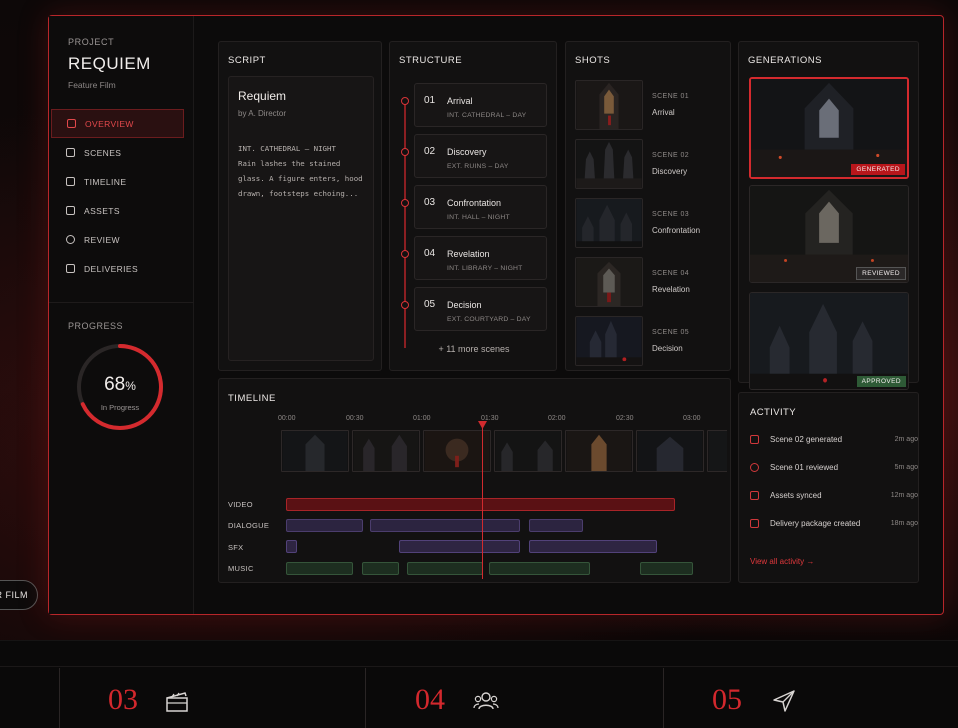  I want to click on video-filmstrip, so click(504, 451).